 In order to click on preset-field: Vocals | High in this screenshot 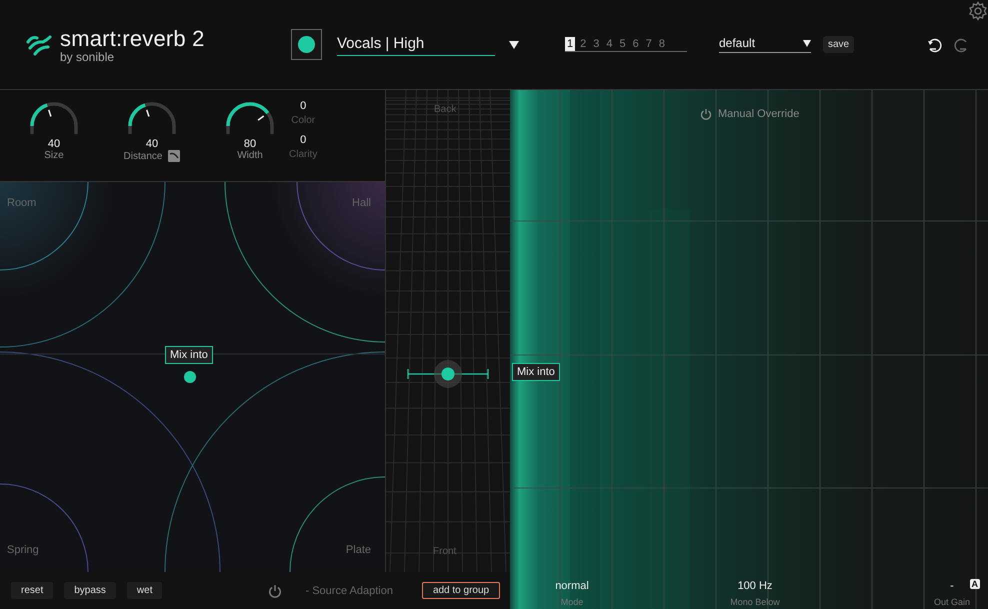, I will do `click(416, 44)`.